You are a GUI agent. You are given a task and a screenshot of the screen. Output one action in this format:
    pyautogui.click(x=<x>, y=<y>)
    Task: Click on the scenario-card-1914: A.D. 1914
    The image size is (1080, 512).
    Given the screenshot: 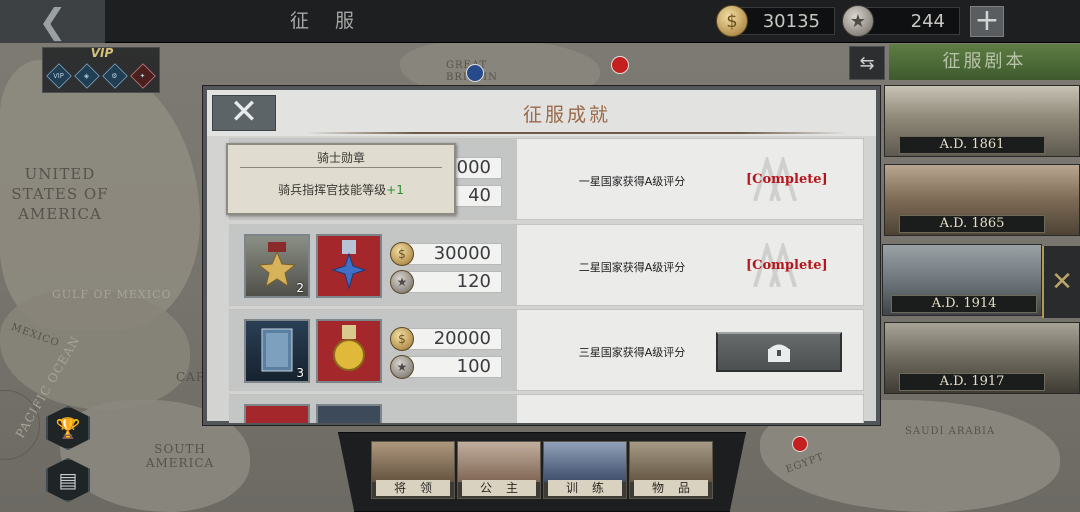 What is the action you would take?
    pyautogui.click(x=962, y=280)
    